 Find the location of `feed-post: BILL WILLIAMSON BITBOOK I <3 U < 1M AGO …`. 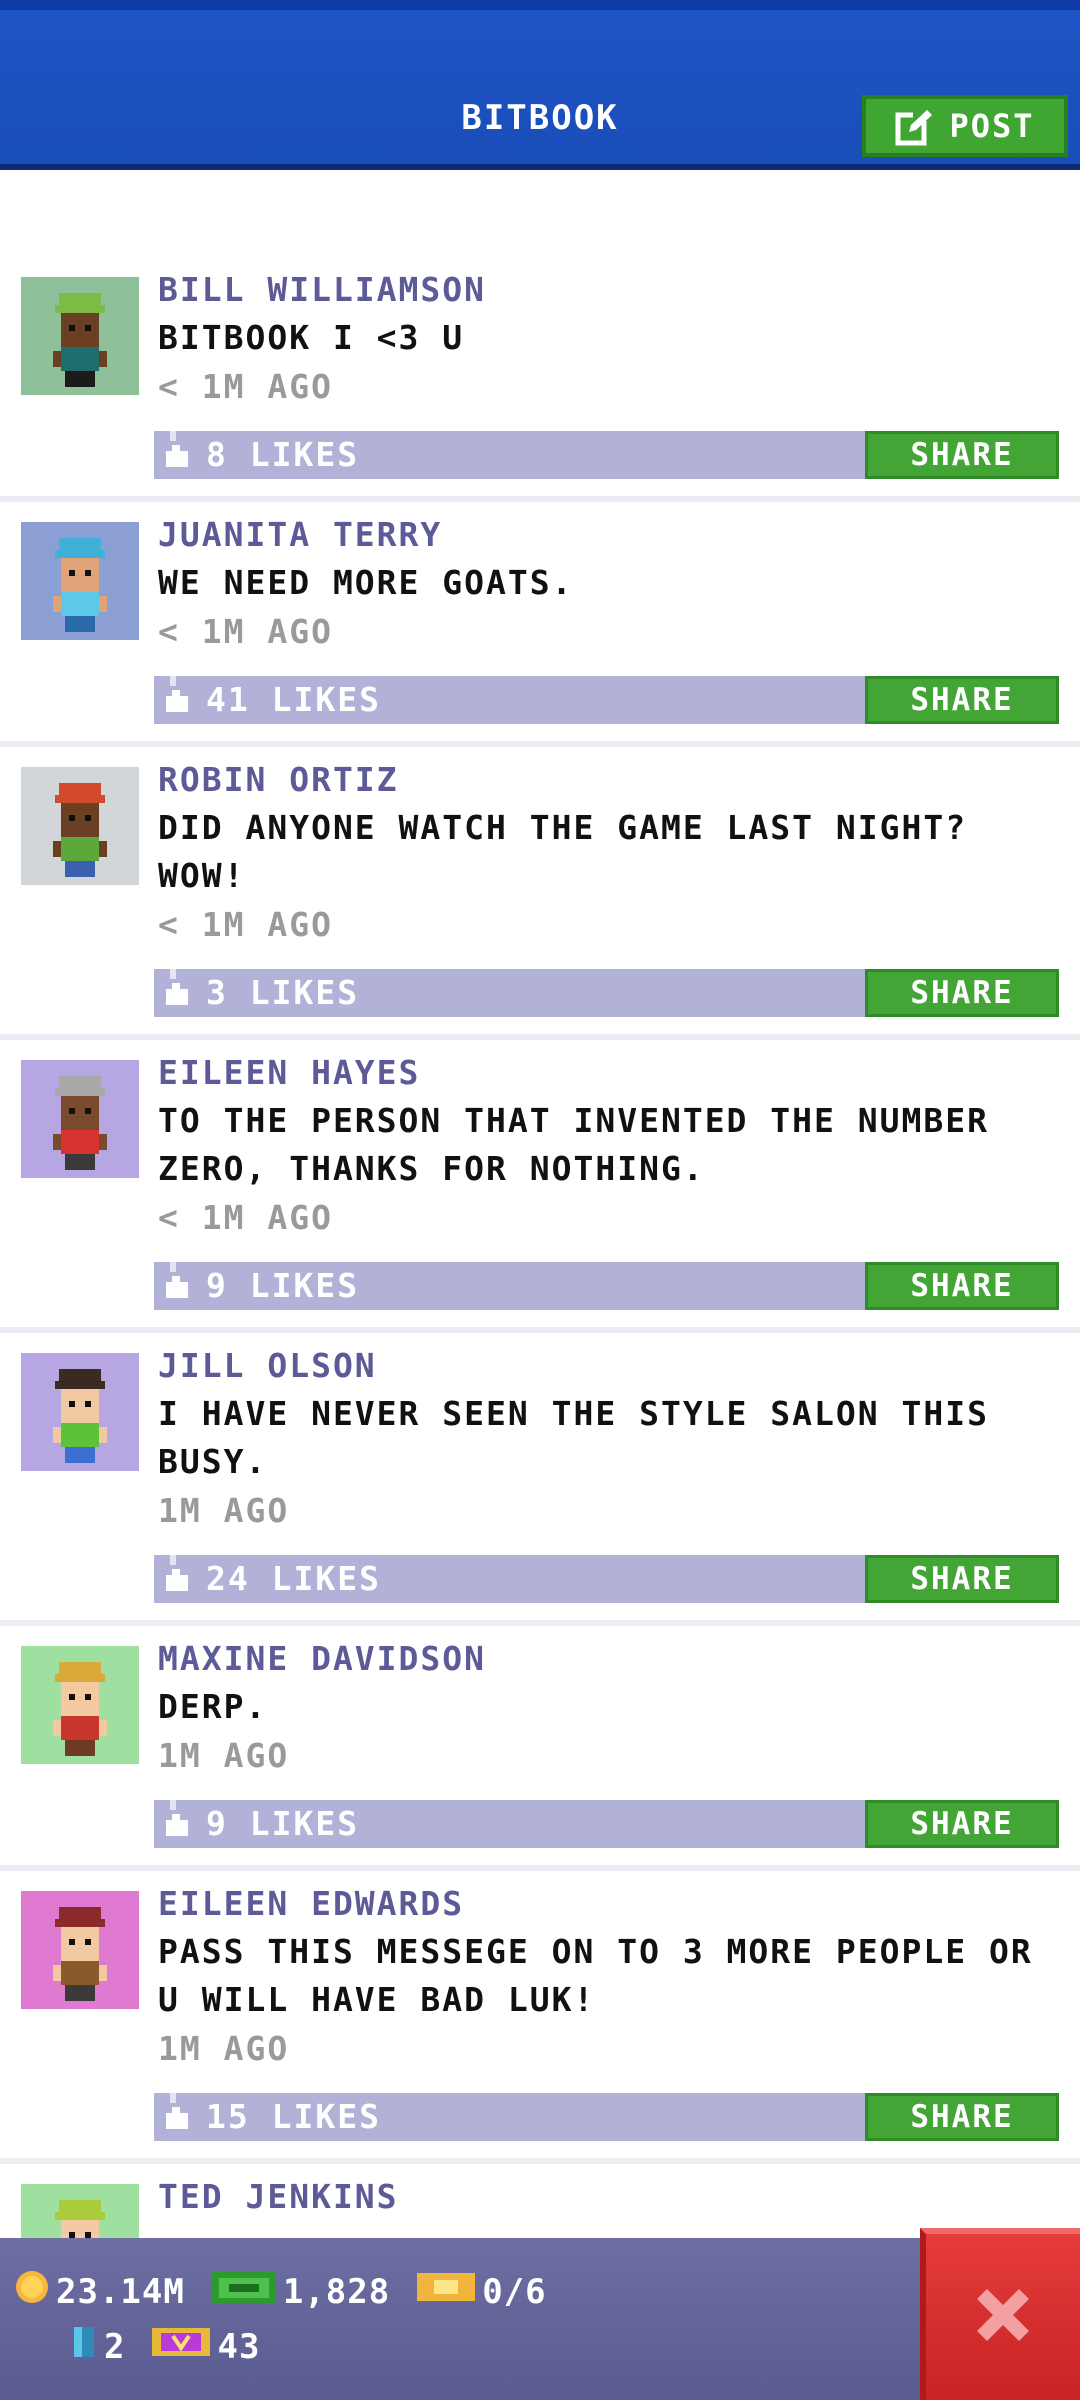

feed-post: BILL WILLIAMSON BITBOOK I <3 U < 1M AGO … is located at coordinates (540, 336).